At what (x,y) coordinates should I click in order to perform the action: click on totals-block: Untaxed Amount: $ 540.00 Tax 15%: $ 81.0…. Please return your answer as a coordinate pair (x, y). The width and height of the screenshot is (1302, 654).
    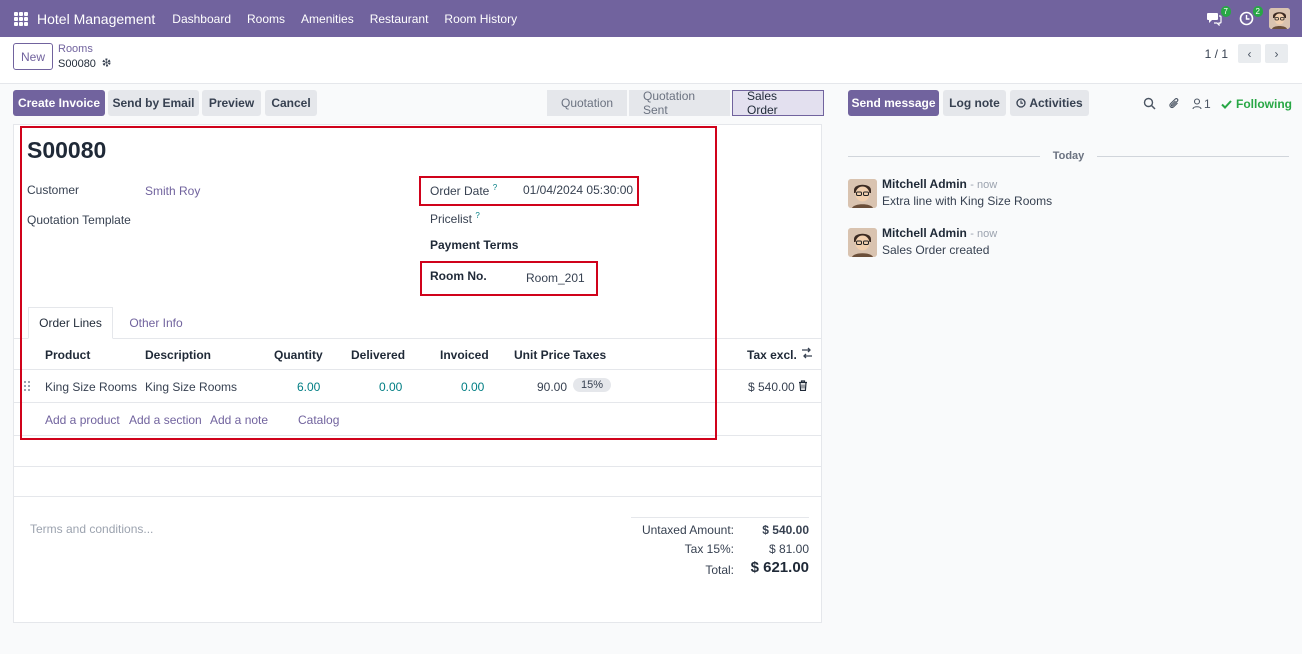
    Looking at the image, I should click on (720, 547).